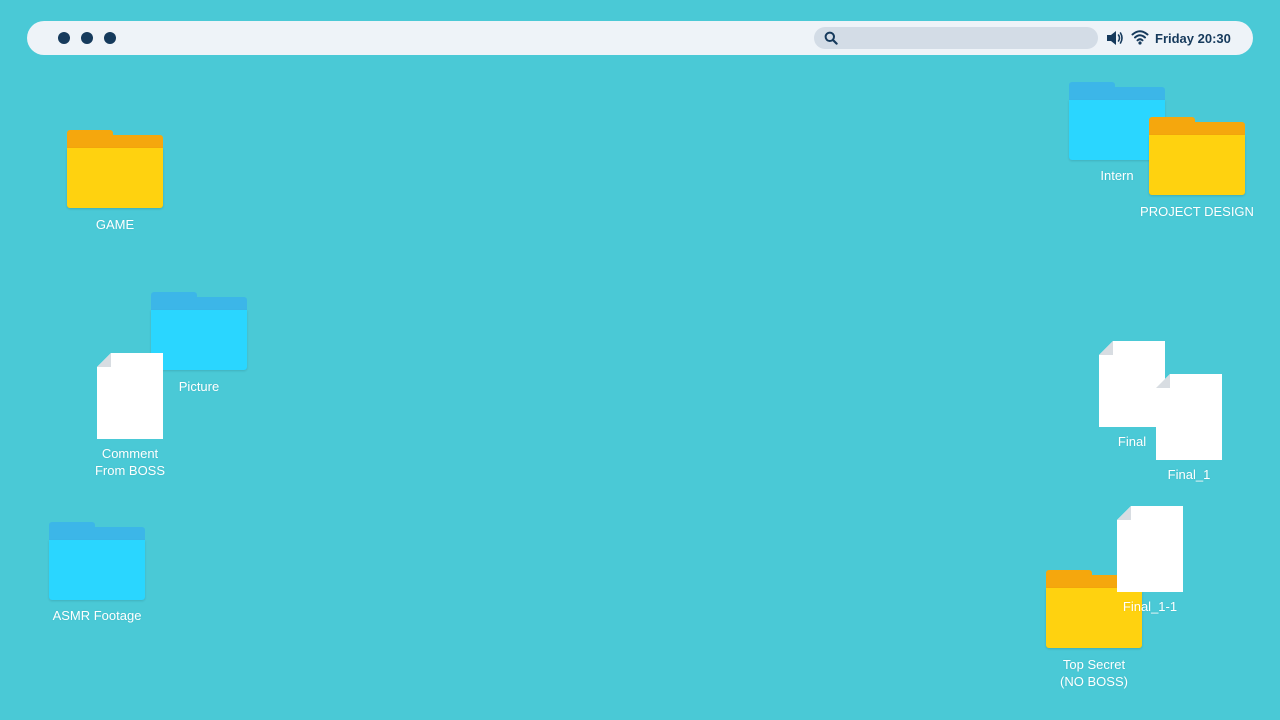  Describe the element at coordinates (130, 462) in the screenshot. I see `desktop-item-label: Comment From BOSS` at that location.